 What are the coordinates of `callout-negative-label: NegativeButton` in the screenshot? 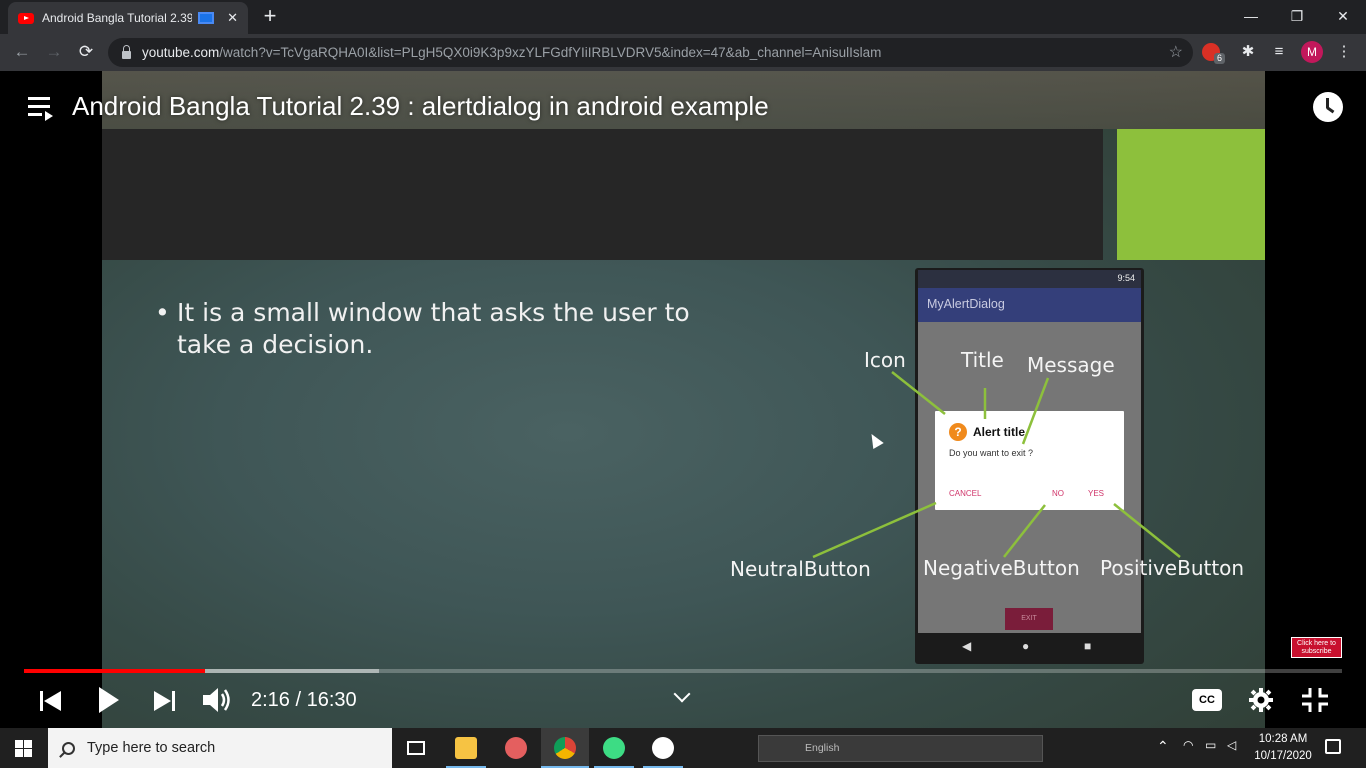 It's located at (1001, 568).